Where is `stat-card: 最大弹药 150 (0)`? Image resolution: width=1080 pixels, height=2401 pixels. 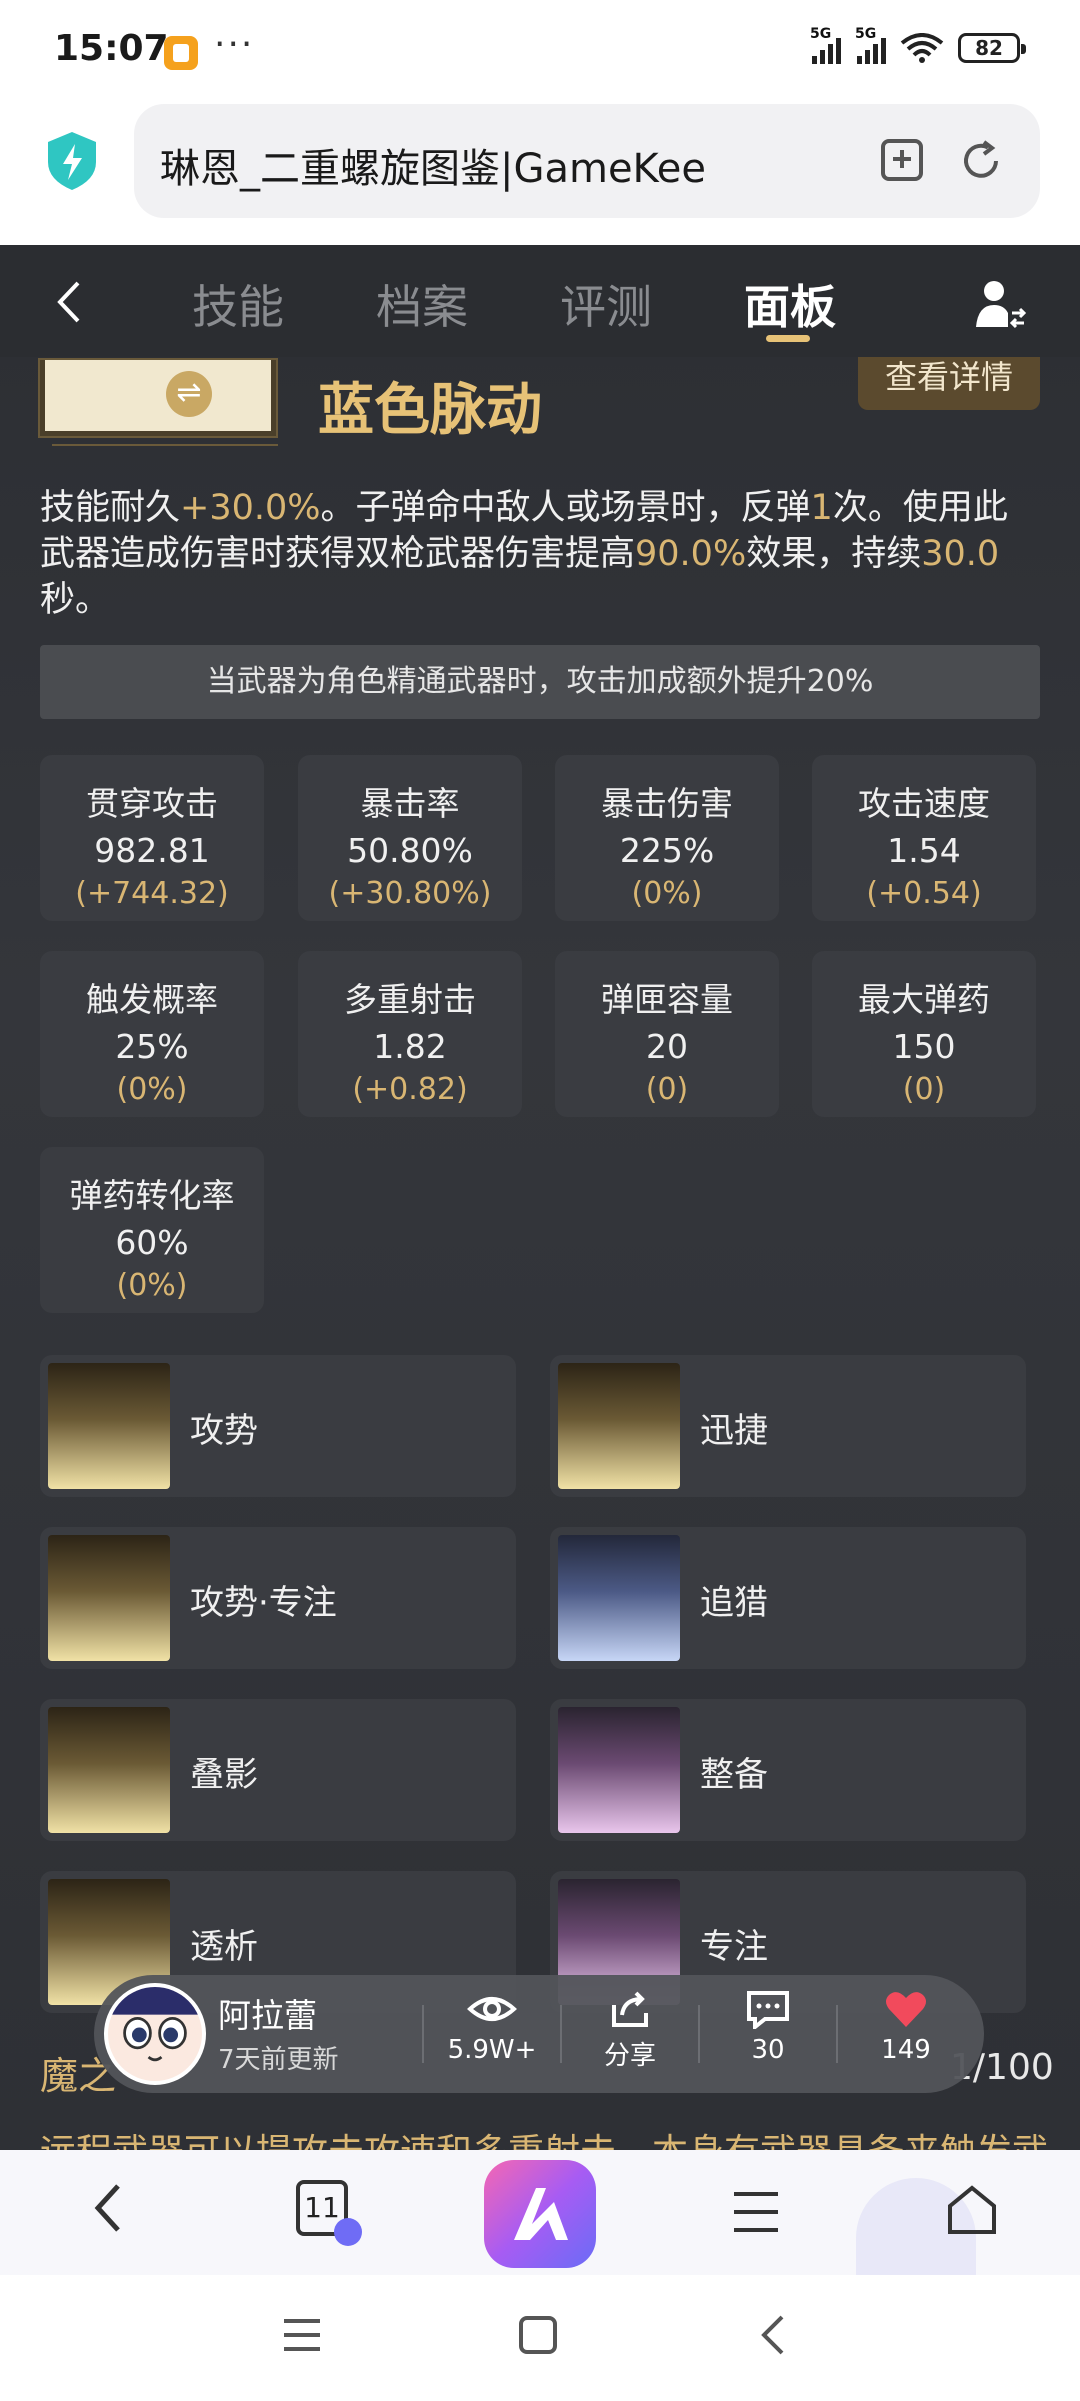
stat-card: 最大弹药 150 (0) is located at coordinates (924, 1034).